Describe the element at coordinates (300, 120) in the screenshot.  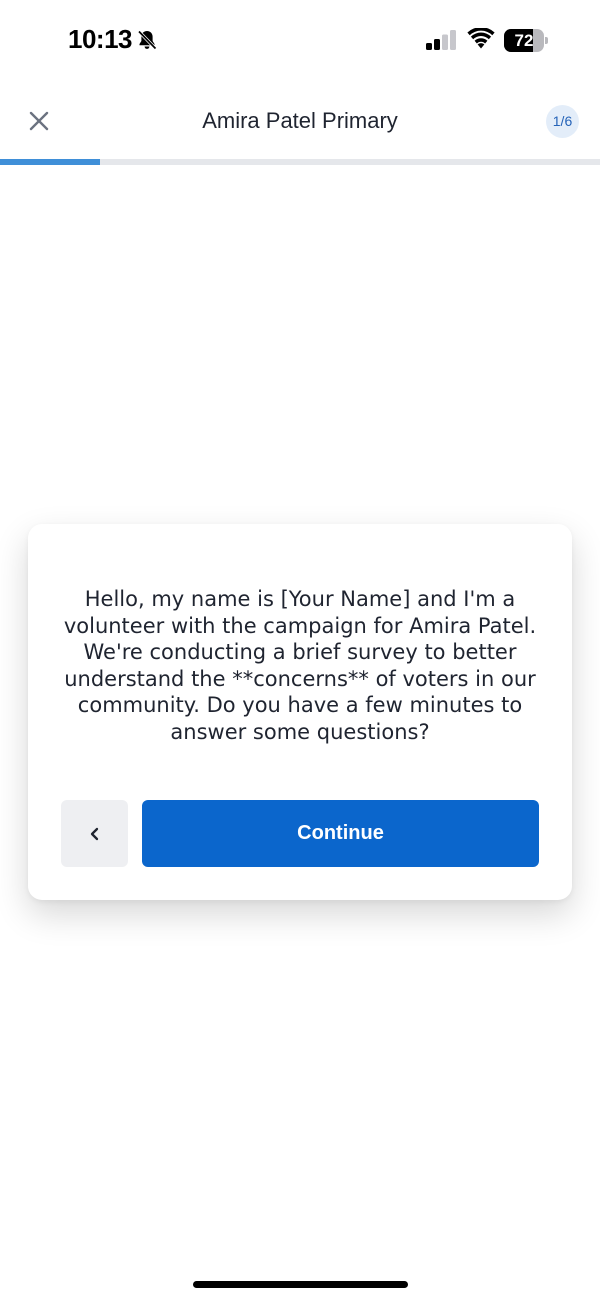
I see `page-title: Amira Patel Primary` at that location.